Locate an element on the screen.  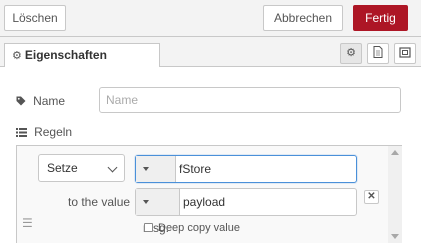
tag-icon is located at coordinates (22, 102).